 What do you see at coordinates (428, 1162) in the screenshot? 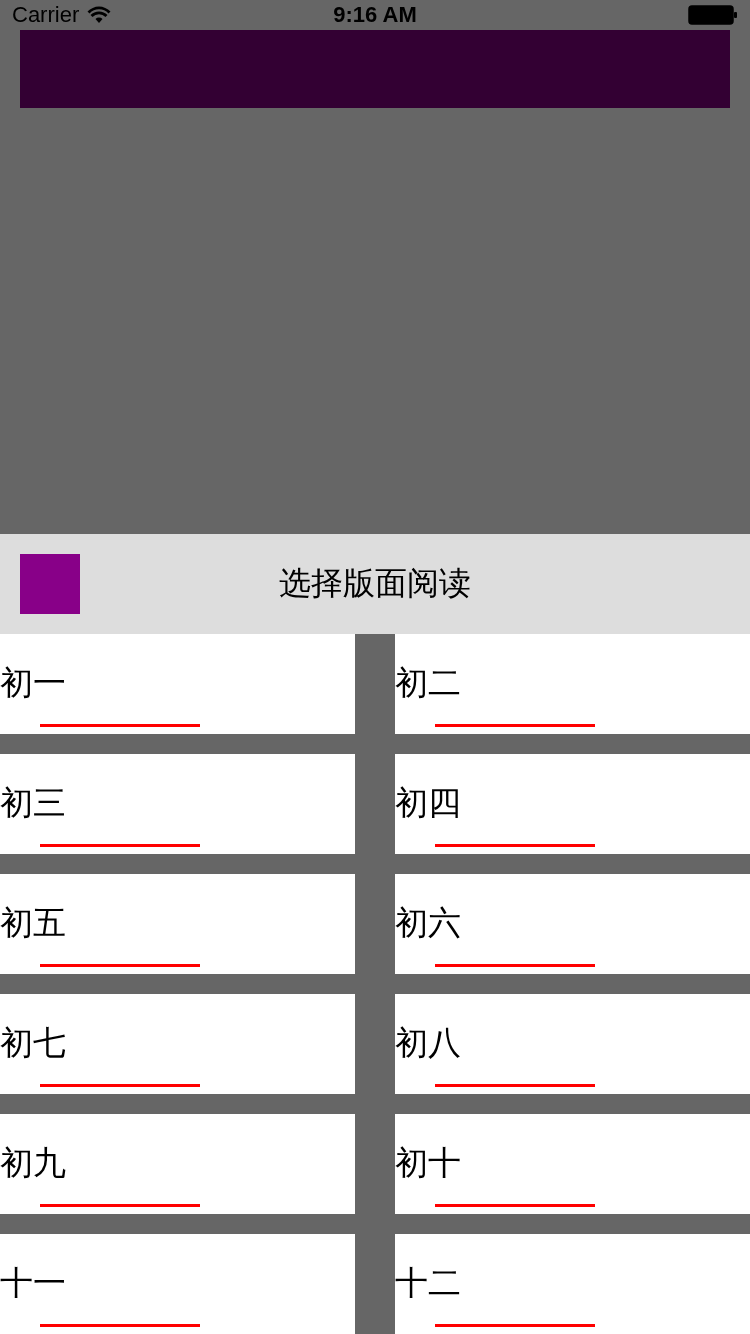
I see `page-label: 初十` at bounding box center [428, 1162].